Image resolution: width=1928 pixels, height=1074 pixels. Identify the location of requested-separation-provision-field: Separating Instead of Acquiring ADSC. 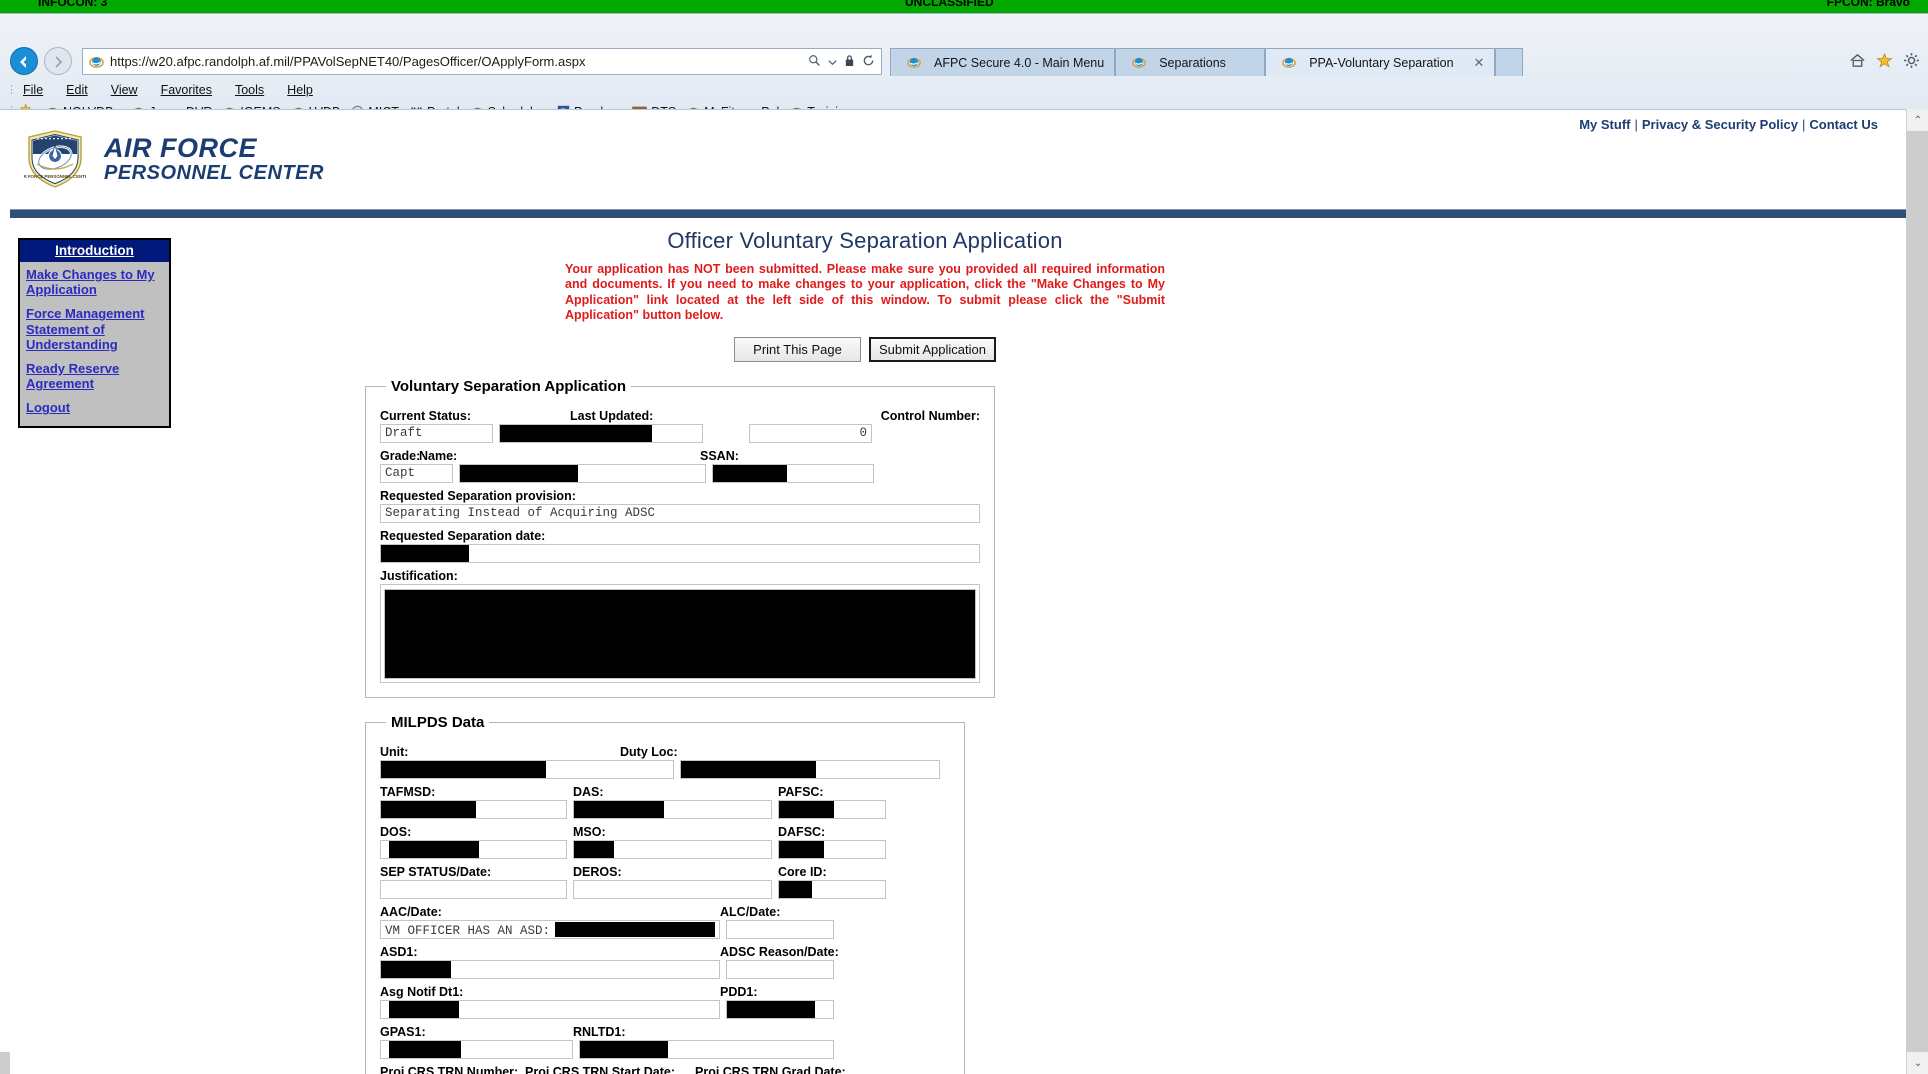
(680, 513).